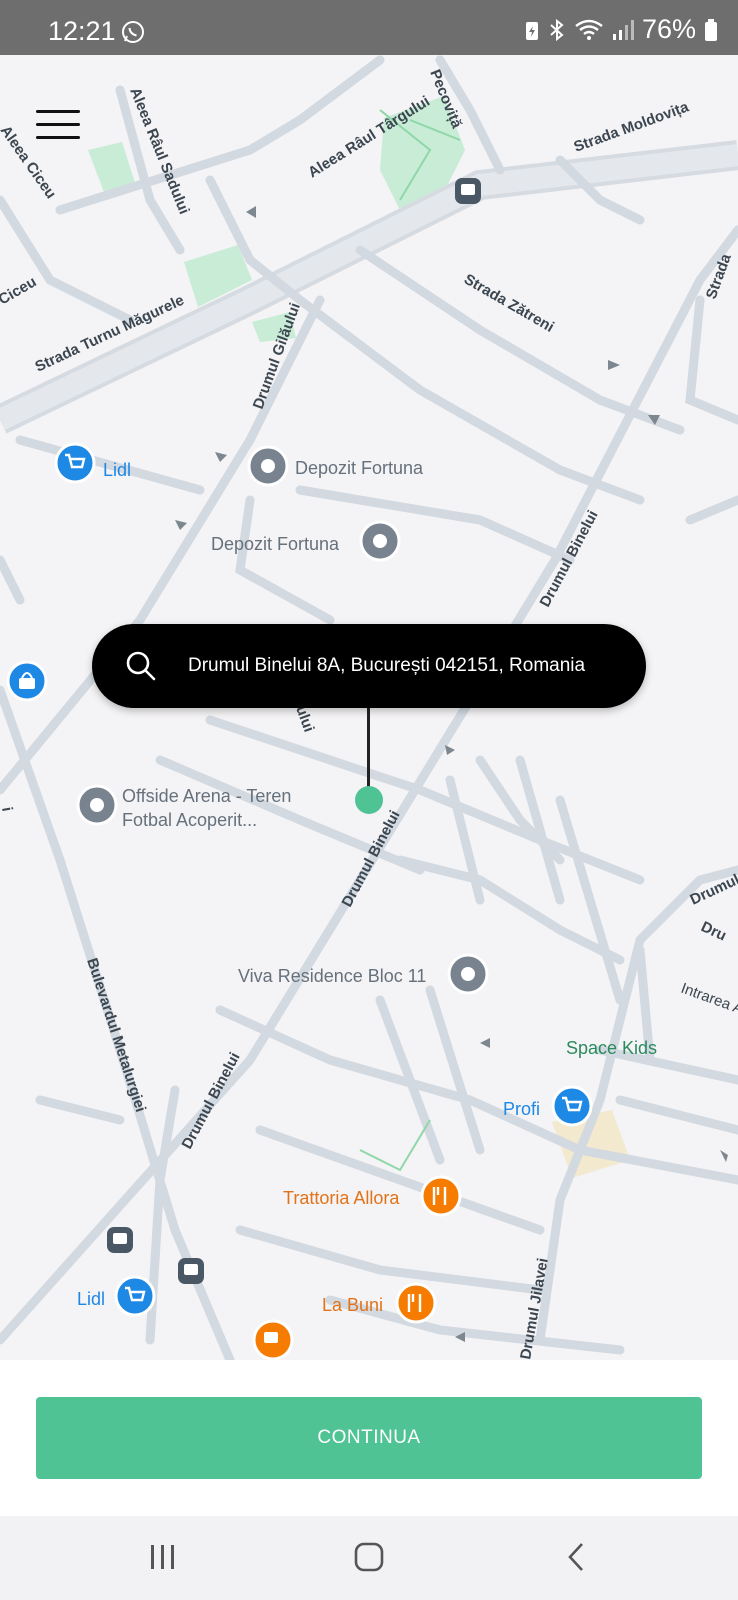 The height and width of the screenshot is (1600, 738). What do you see at coordinates (206, 796) in the screenshot?
I see `poi-label: Offside Arena - Teren` at bounding box center [206, 796].